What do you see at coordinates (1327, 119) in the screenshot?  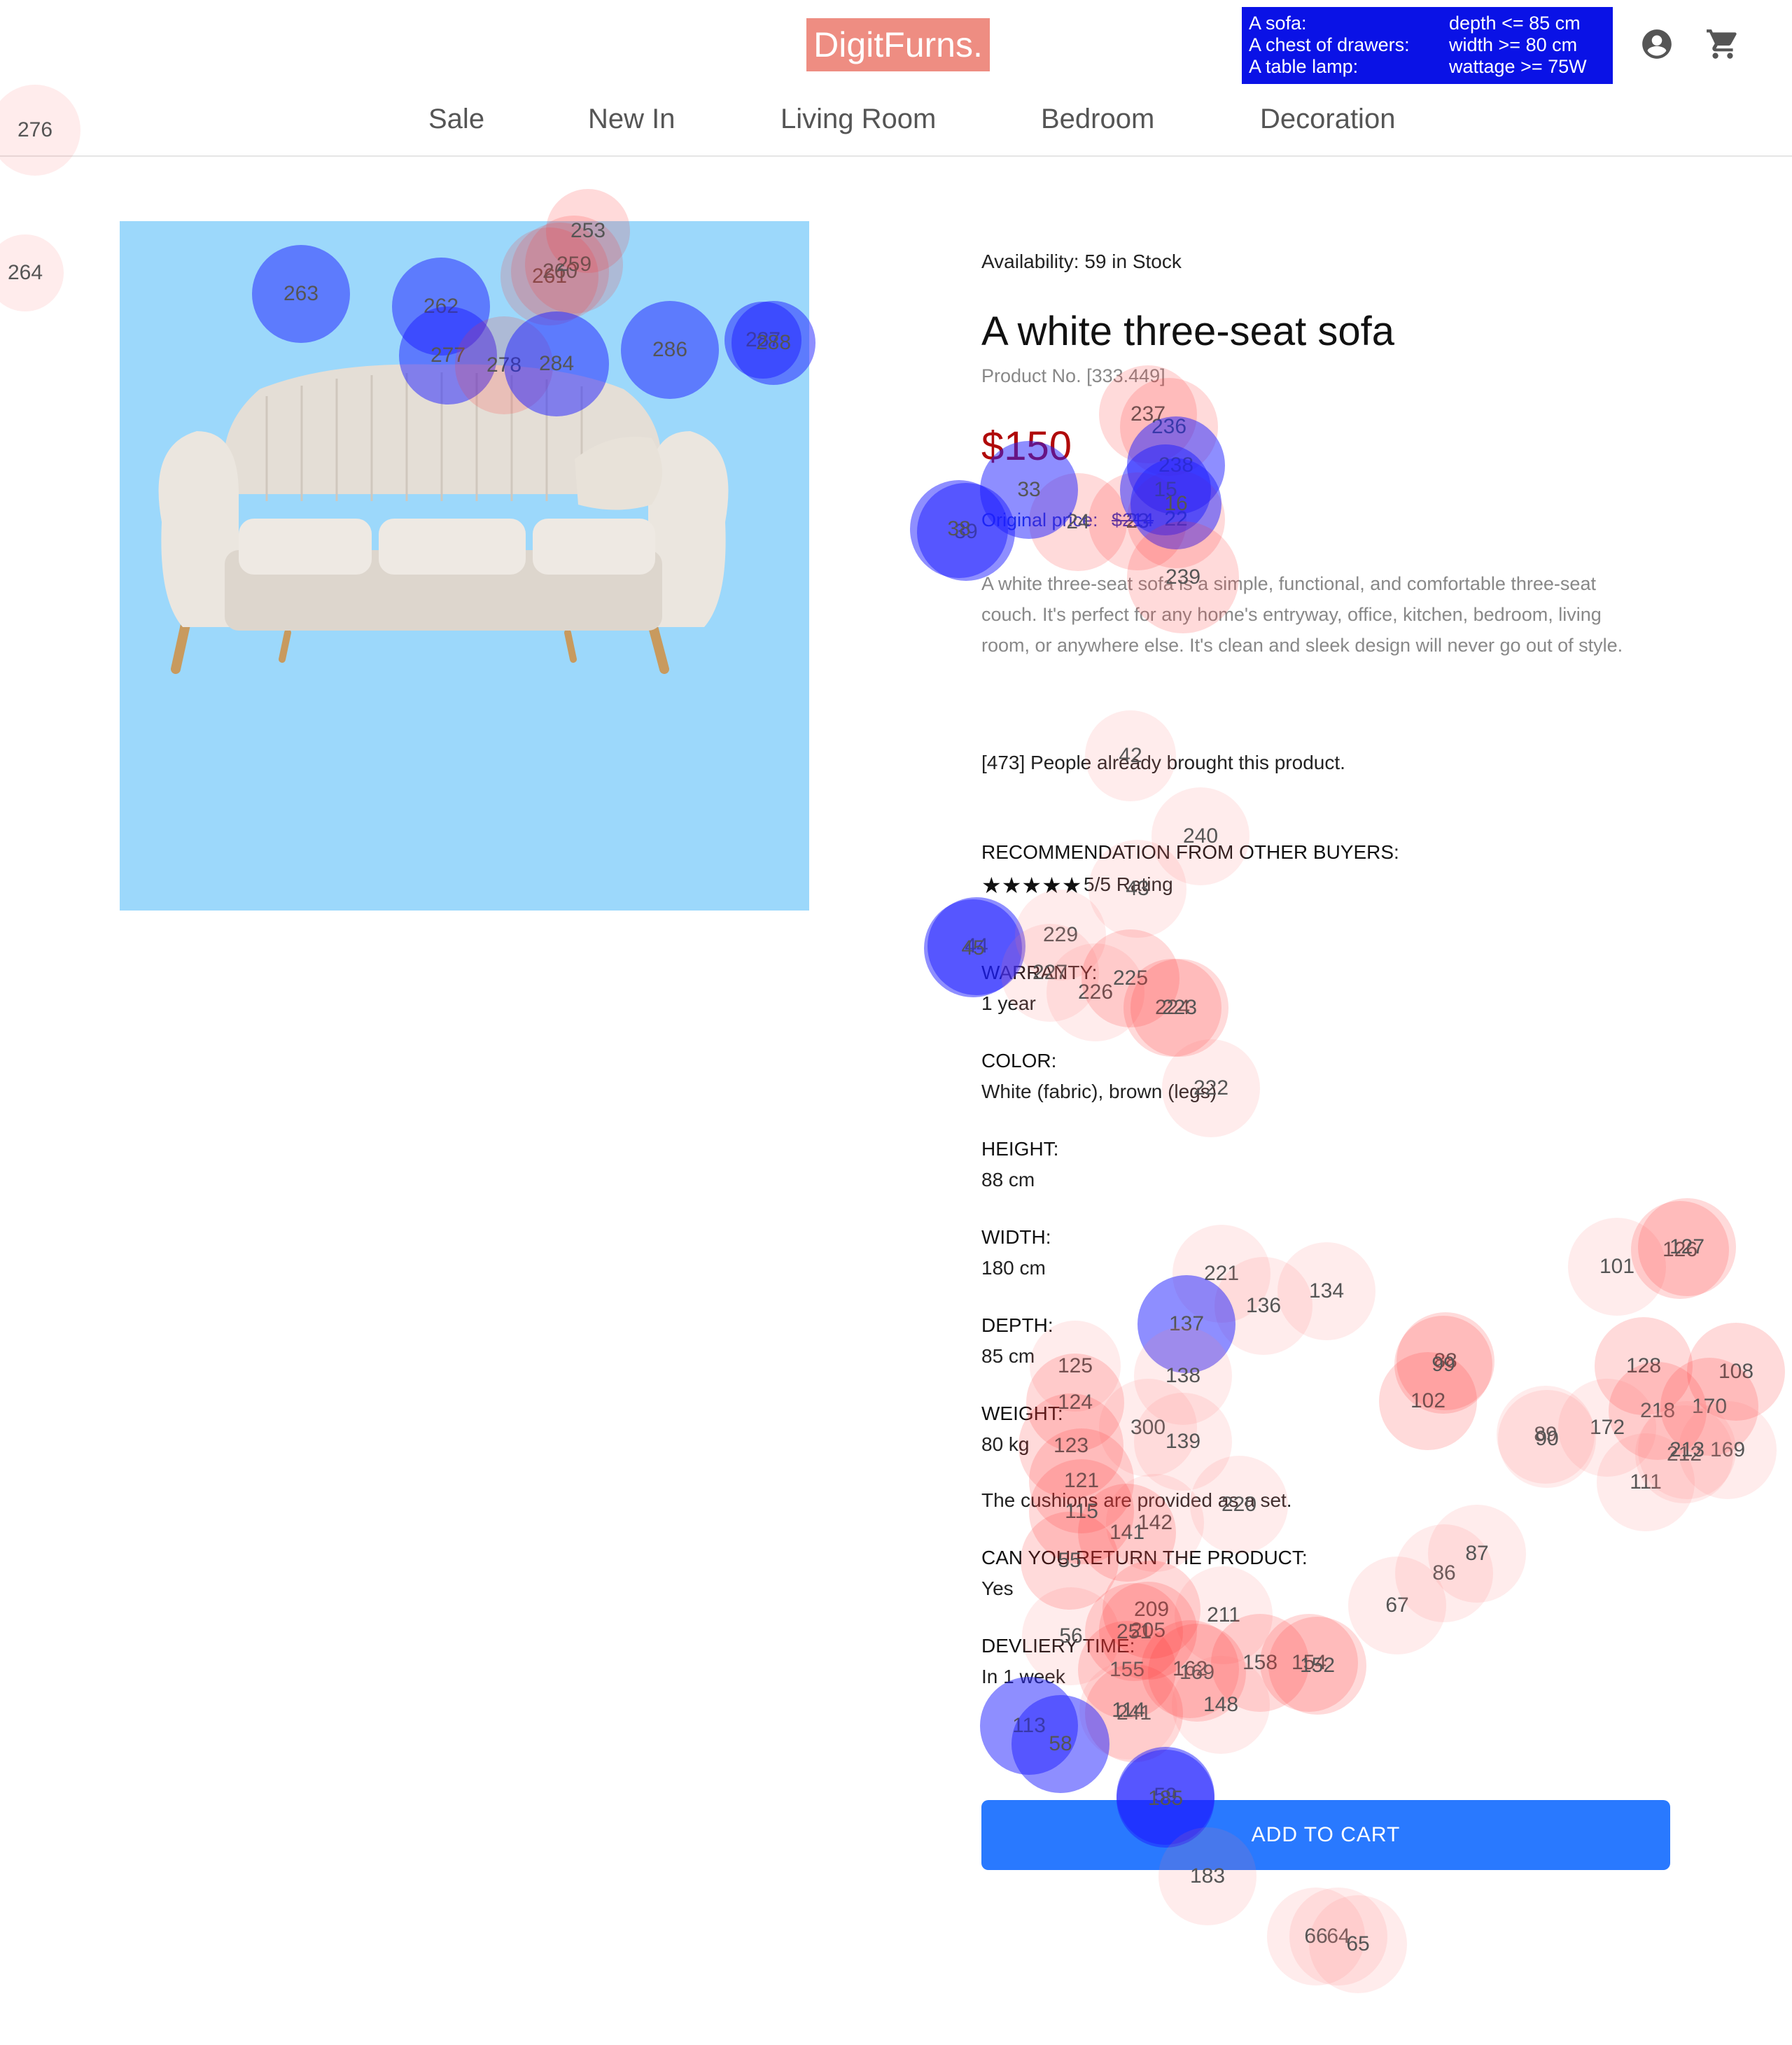 I see `nav-item-decoration: Decoration` at bounding box center [1327, 119].